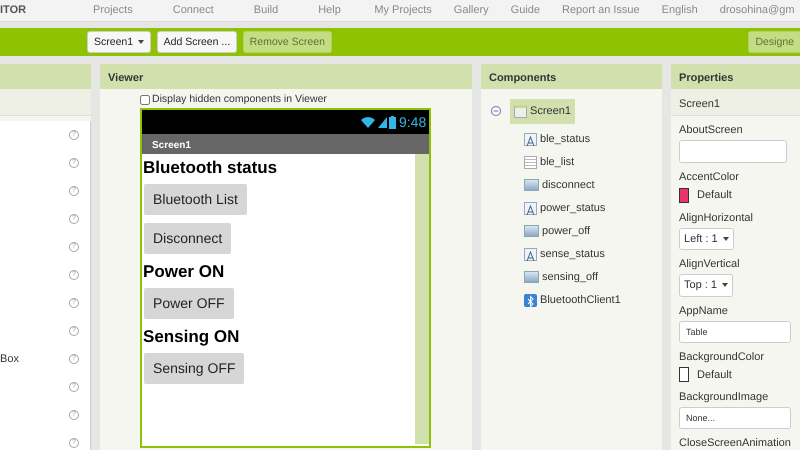 Image resolution: width=800 pixels, height=450 pixels. Describe the element at coordinates (571, 76) in the screenshot. I see `panel-header: Components` at that location.